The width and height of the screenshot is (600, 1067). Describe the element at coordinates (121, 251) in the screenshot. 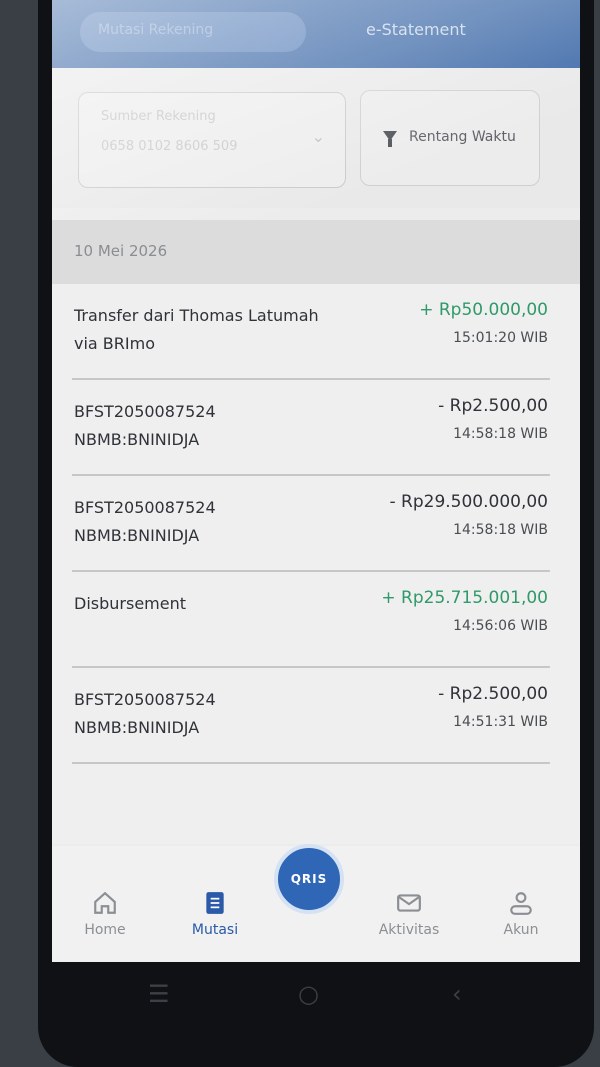

I see `date-group-label: 10 Mei 2026` at that location.